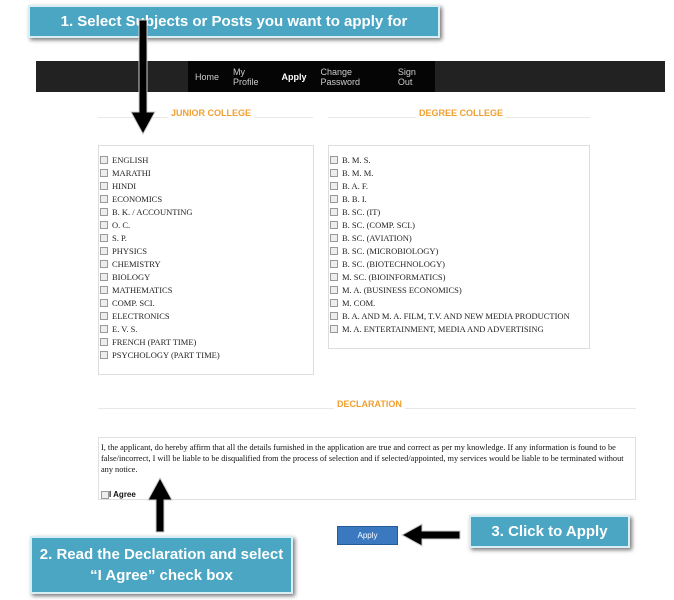  What do you see at coordinates (160, 504) in the screenshot?
I see `arrow-up-icon` at bounding box center [160, 504].